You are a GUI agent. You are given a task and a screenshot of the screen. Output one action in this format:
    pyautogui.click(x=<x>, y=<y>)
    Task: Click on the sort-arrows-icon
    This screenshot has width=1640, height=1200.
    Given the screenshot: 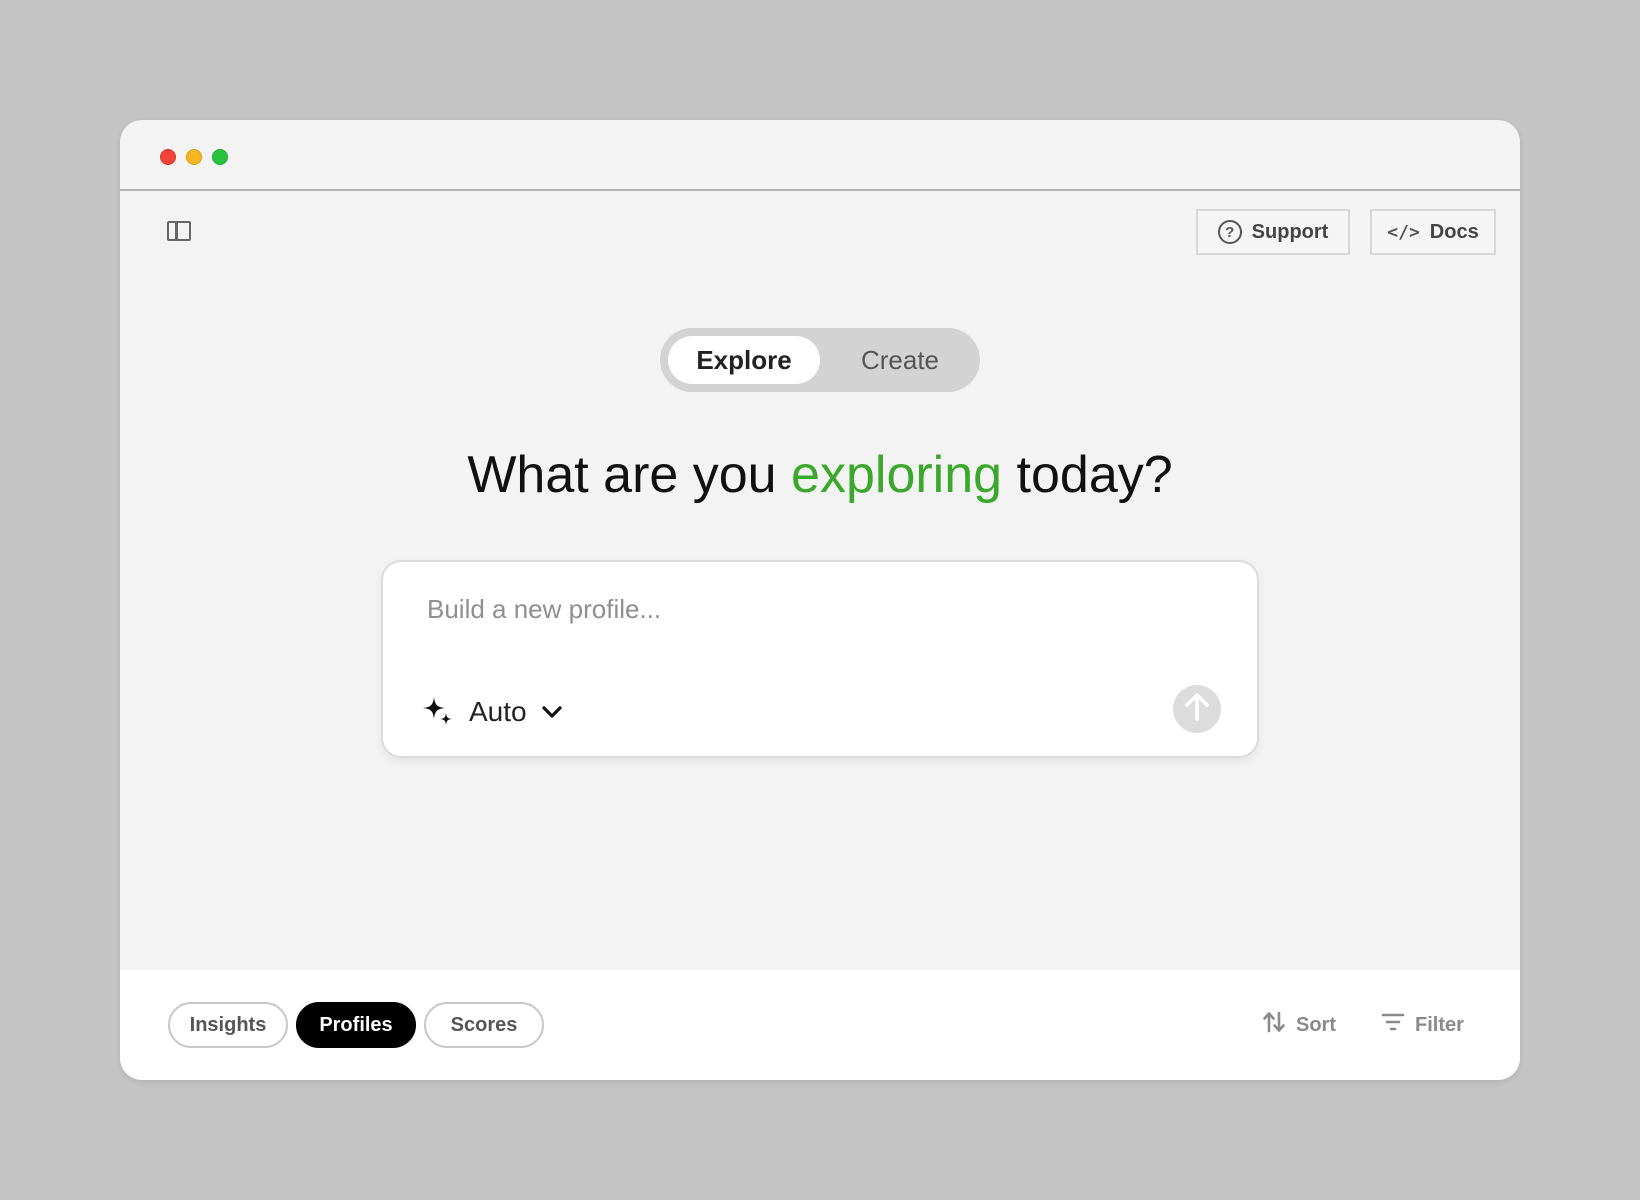 What is the action you would take?
    pyautogui.click(x=1274, y=1025)
    